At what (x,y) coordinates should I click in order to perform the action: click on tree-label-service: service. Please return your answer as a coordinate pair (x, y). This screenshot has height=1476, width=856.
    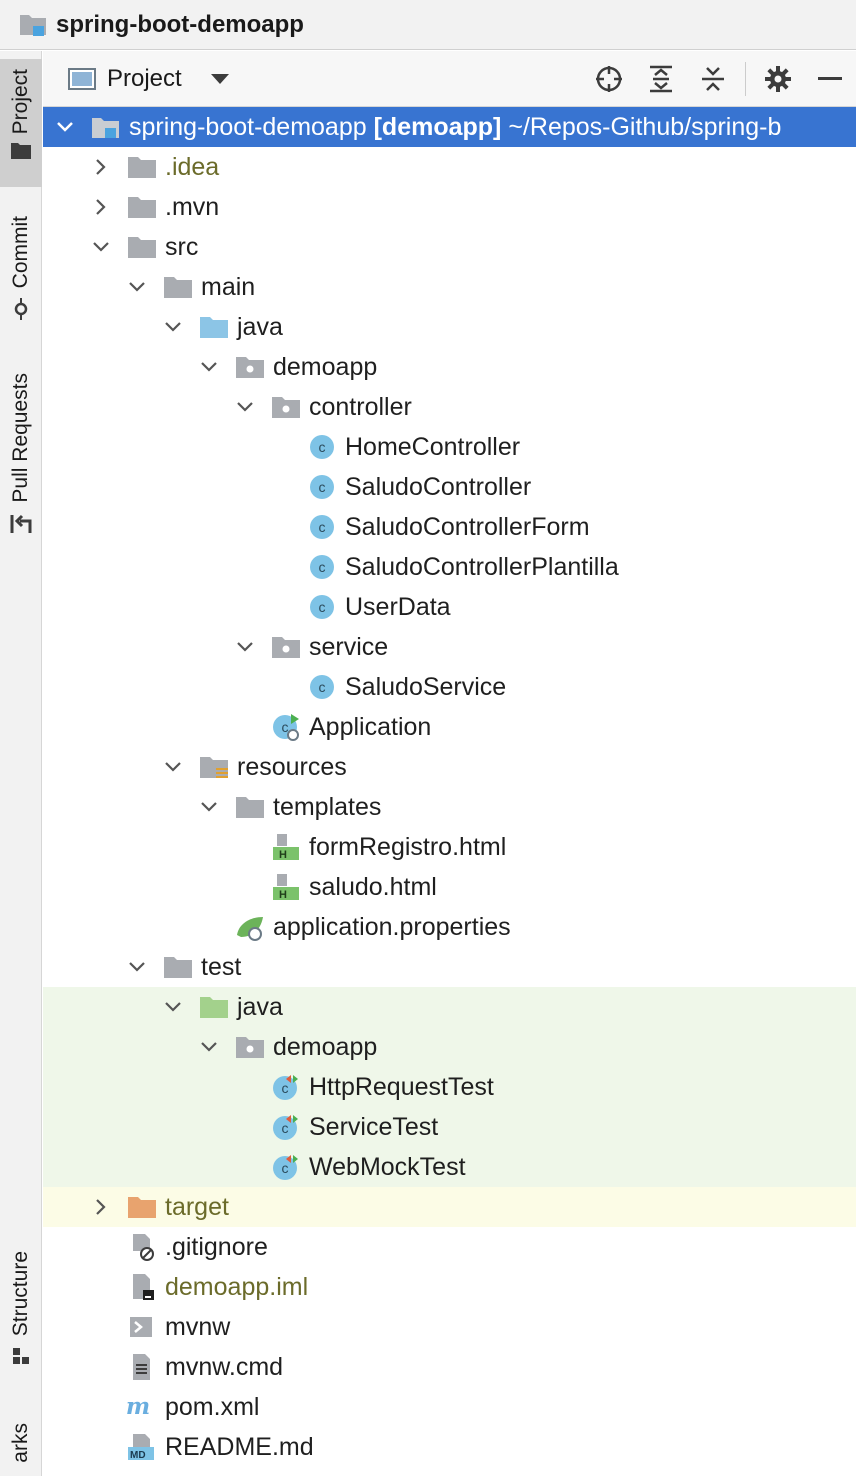
    Looking at the image, I should click on (349, 647).